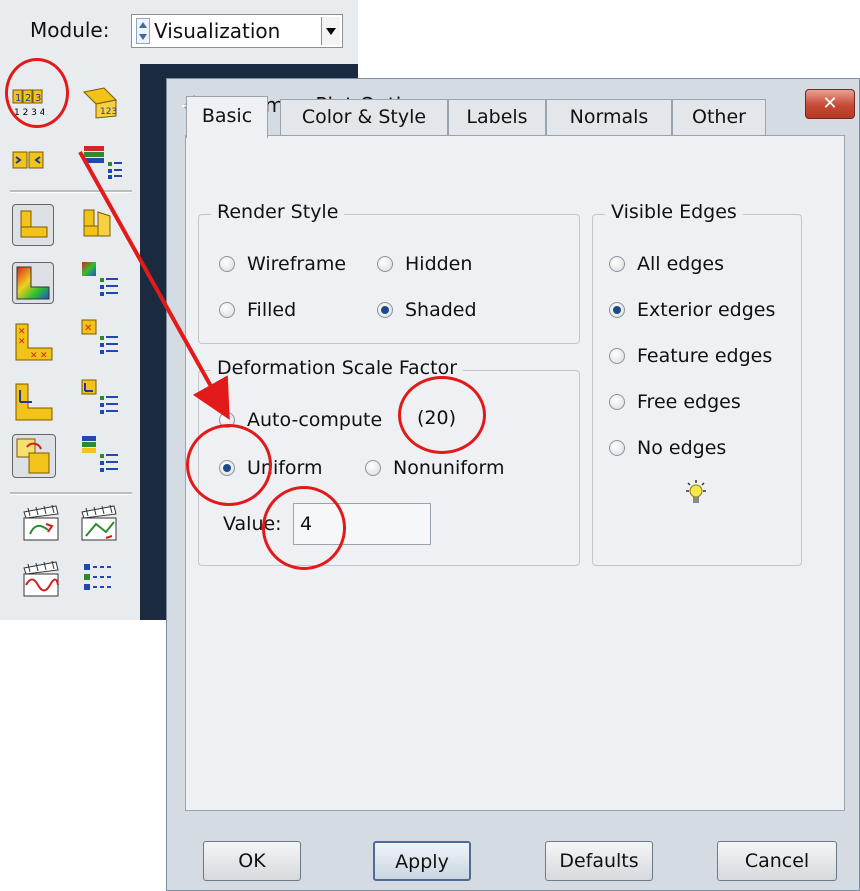 The width and height of the screenshot is (860, 891). What do you see at coordinates (252, 861) in the screenshot?
I see `ok-button: OK` at bounding box center [252, 861].